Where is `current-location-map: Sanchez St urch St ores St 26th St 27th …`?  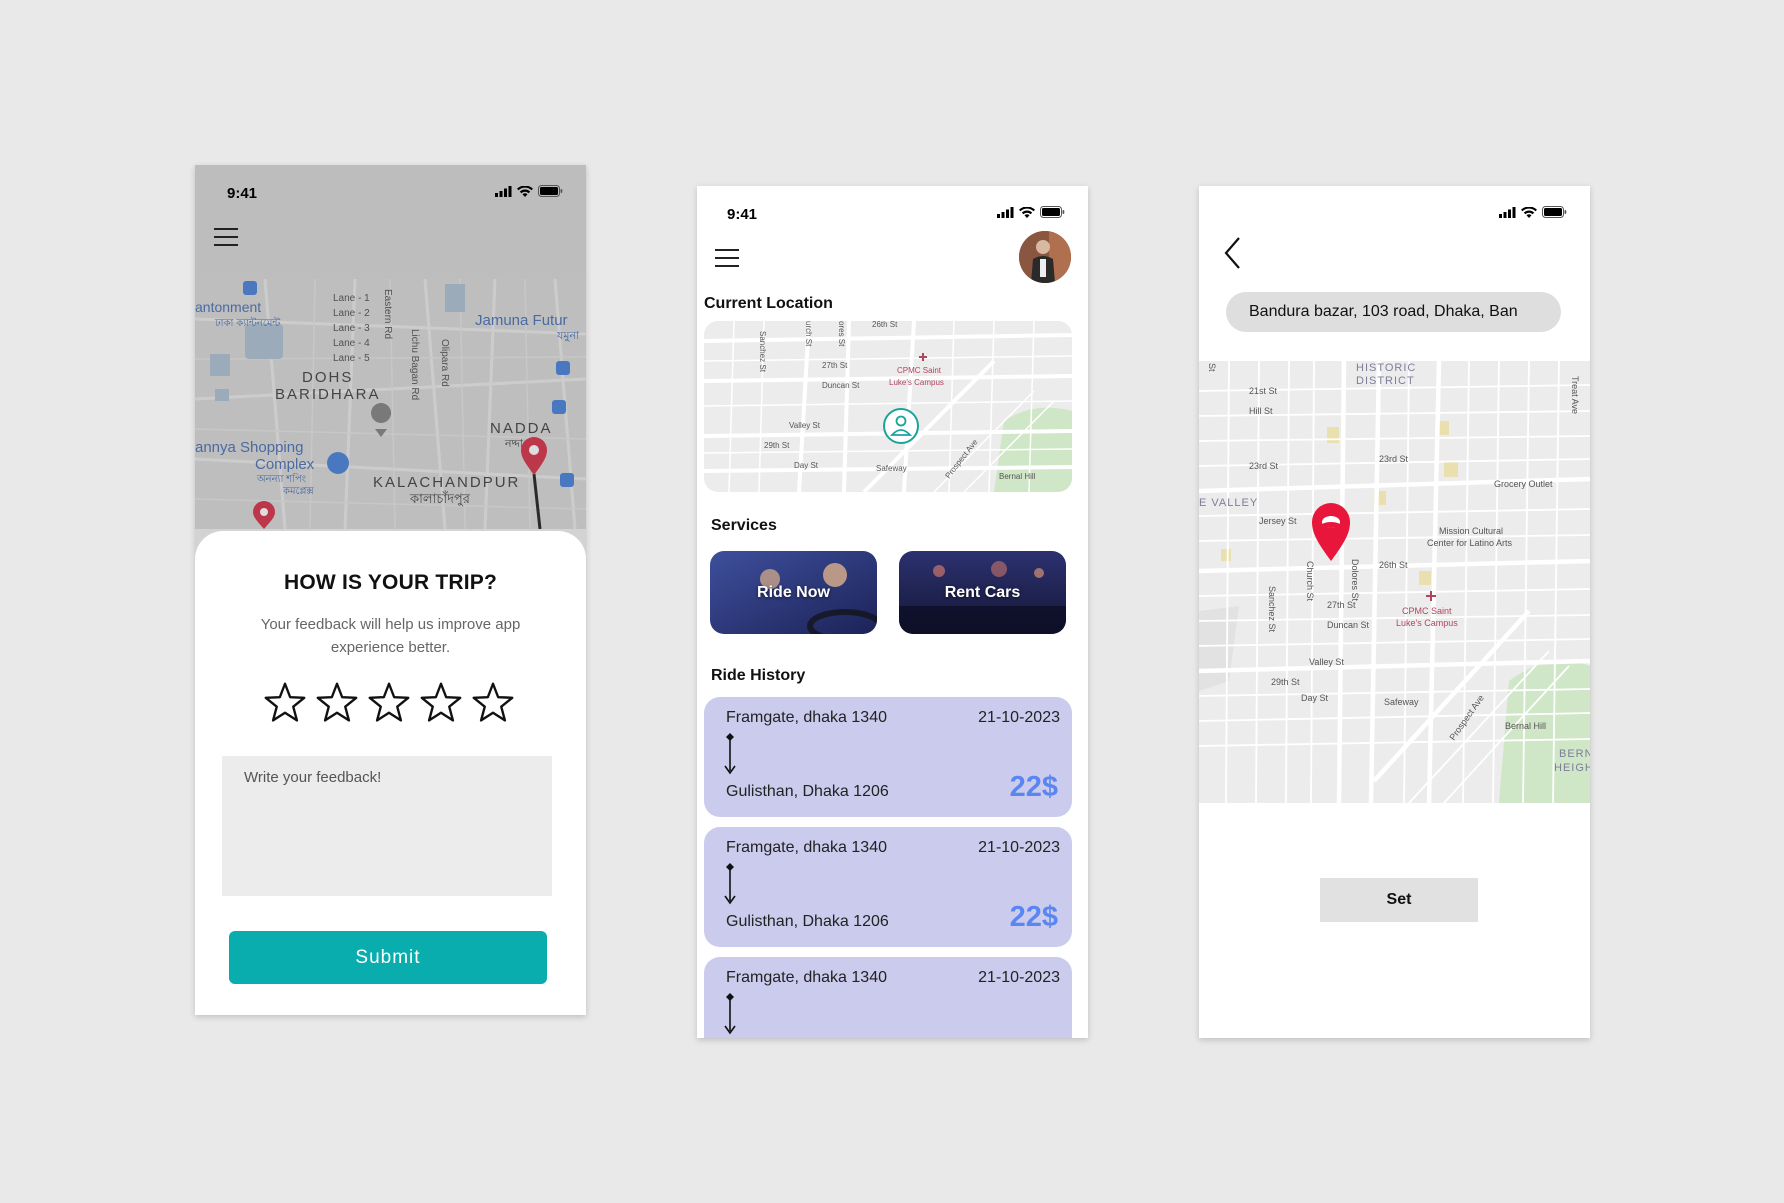
current-location-map: Sanchez St urch St ores St 26th St 27th … is located at coordinates (888, 406).